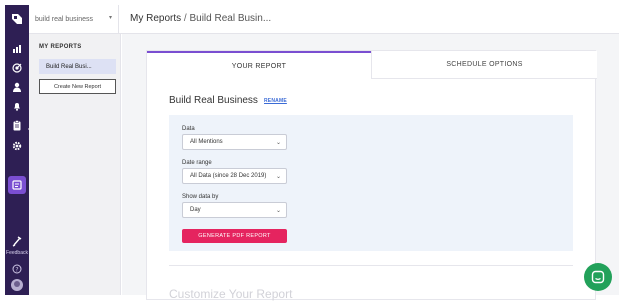 This screenshot has width=624, height=305. What do you see at coordinates (17, 185) in the screenshot?
I see `reports-icon` at bounding box center [17, 185].